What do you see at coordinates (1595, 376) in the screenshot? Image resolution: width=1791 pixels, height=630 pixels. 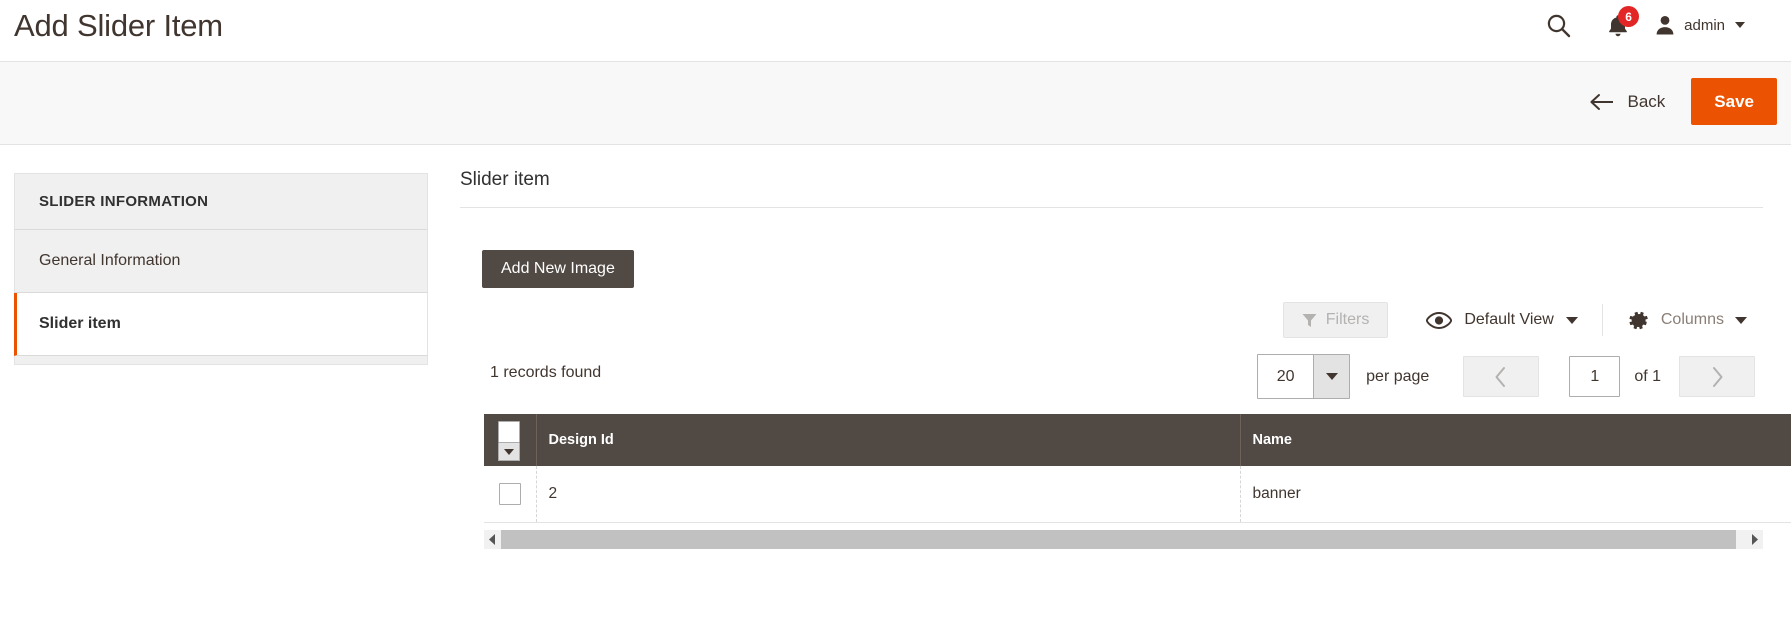 I see `page-number-input` at bounding box center [1595, 376].